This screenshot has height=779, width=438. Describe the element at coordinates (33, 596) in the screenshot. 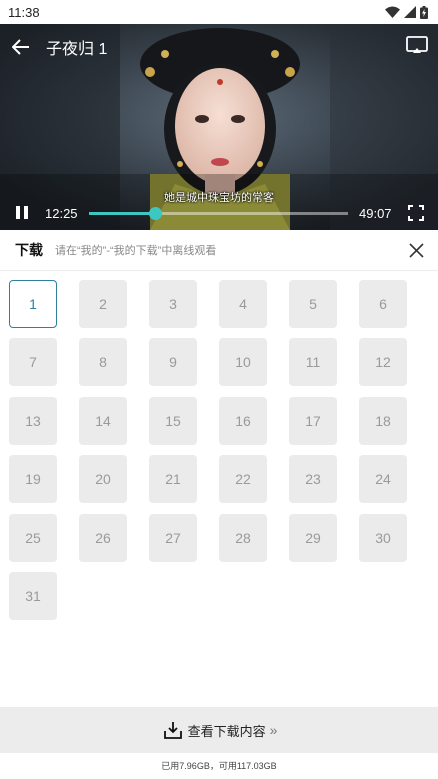

I see `episode-31: 31` at that location.